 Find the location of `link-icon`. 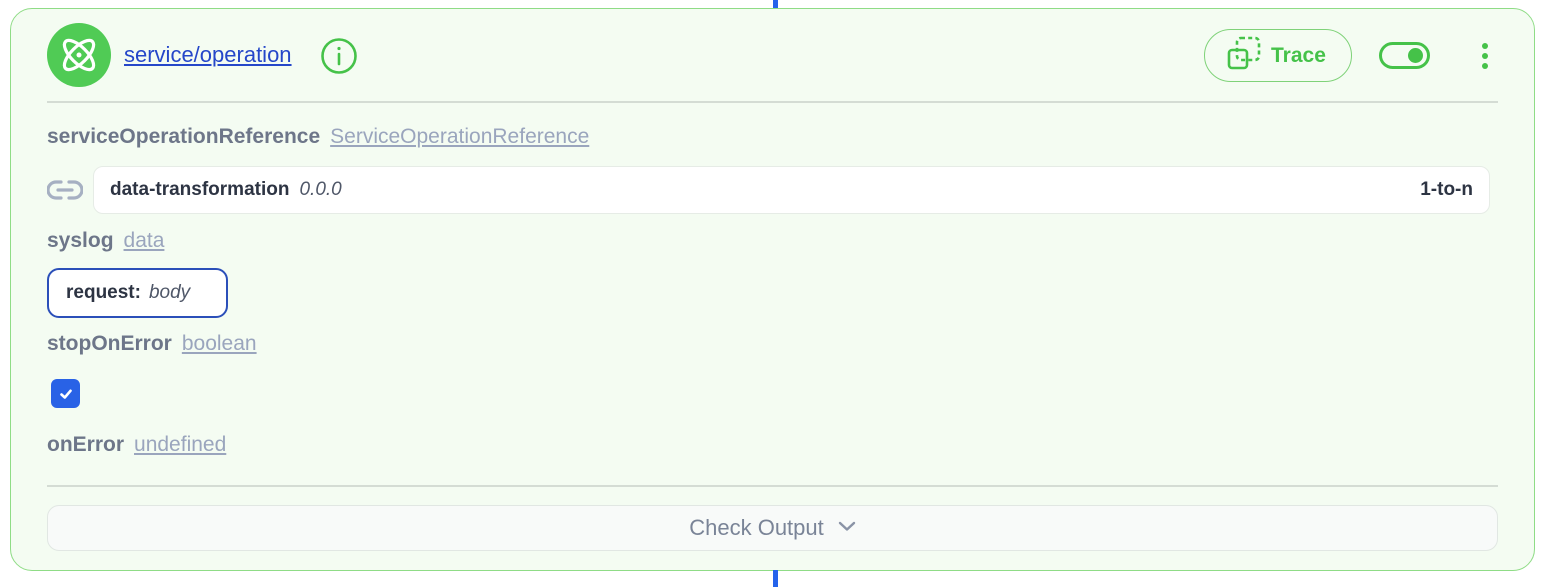

link-icon is located at coordinates (65, 190).